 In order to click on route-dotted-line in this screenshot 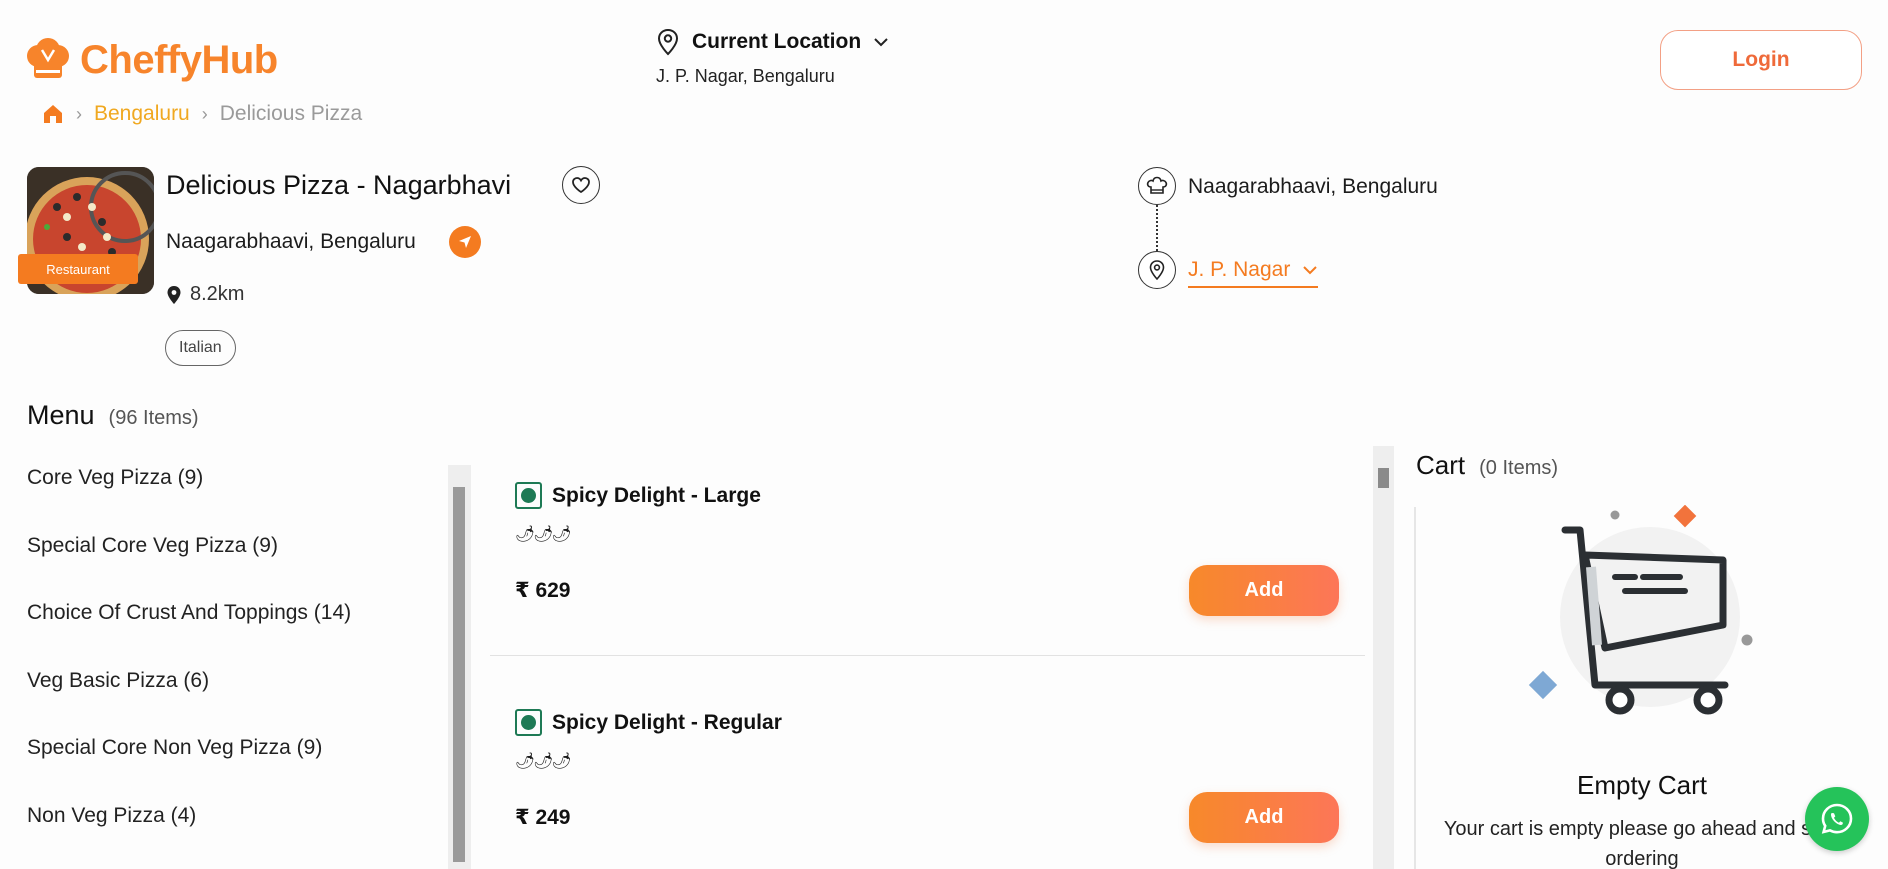, I will do `click(1157, 230)`.